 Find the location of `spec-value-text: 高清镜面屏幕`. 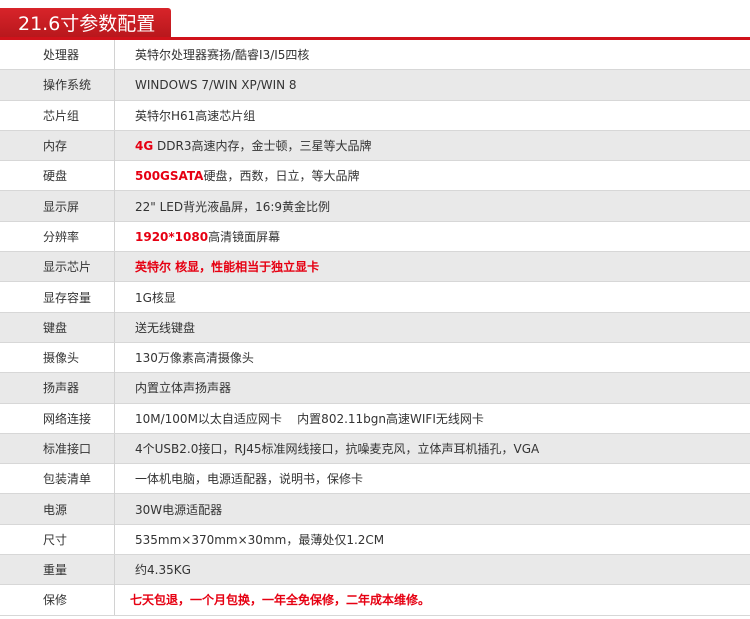

spec-value-text: 高清镜面屏幕 is located at coordinates (244, 236).